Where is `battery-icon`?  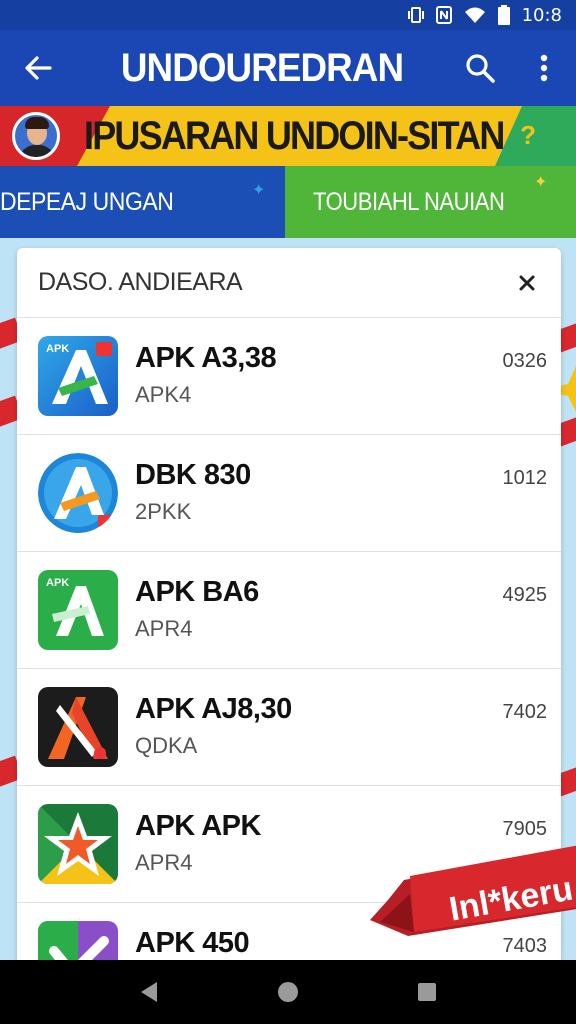 battery-icon is located at coordinates (503, 15).